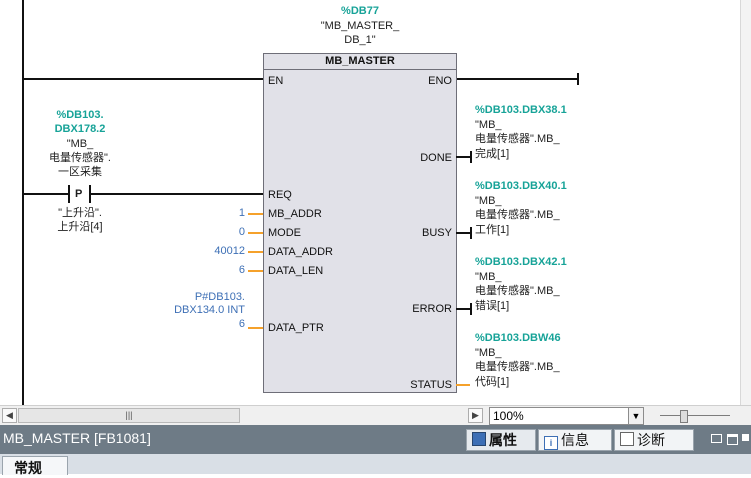 Image resolution: width=751 pixels, height=478 pixels. I want to click on busy-name-1: "MB_, so click(488, 201).